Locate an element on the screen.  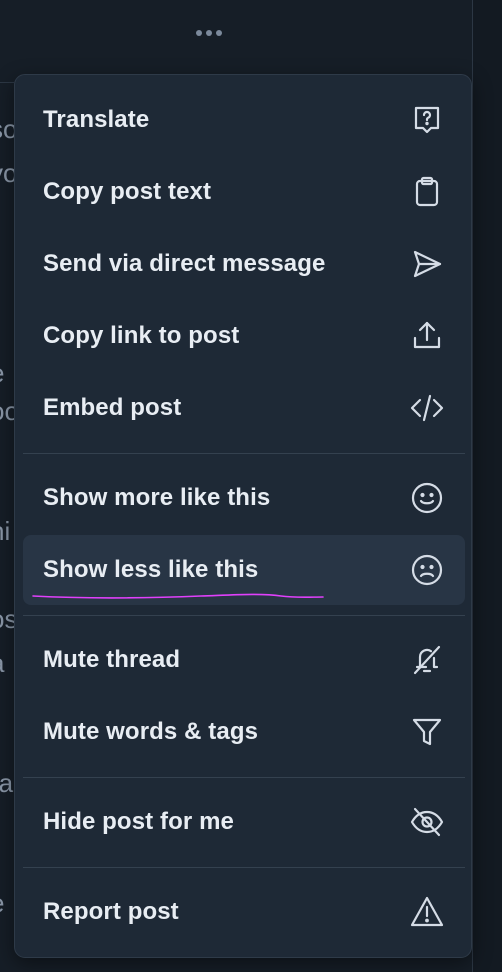
menu-item-copy-link-to-post: Copy link to post is located at coordinates (244, 336).